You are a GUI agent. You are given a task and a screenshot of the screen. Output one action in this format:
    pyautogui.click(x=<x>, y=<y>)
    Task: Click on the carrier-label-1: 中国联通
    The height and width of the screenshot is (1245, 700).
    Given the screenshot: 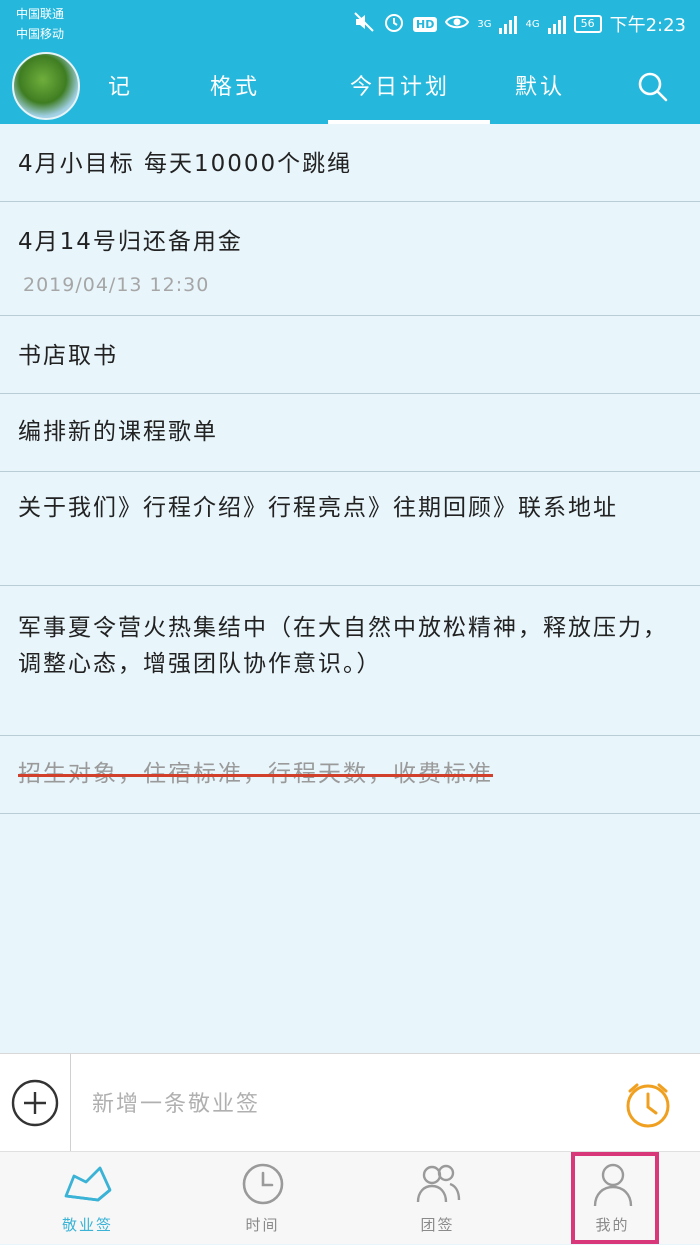 What is the action you would take?
    pyautogui.click(x=40, y=14)
    